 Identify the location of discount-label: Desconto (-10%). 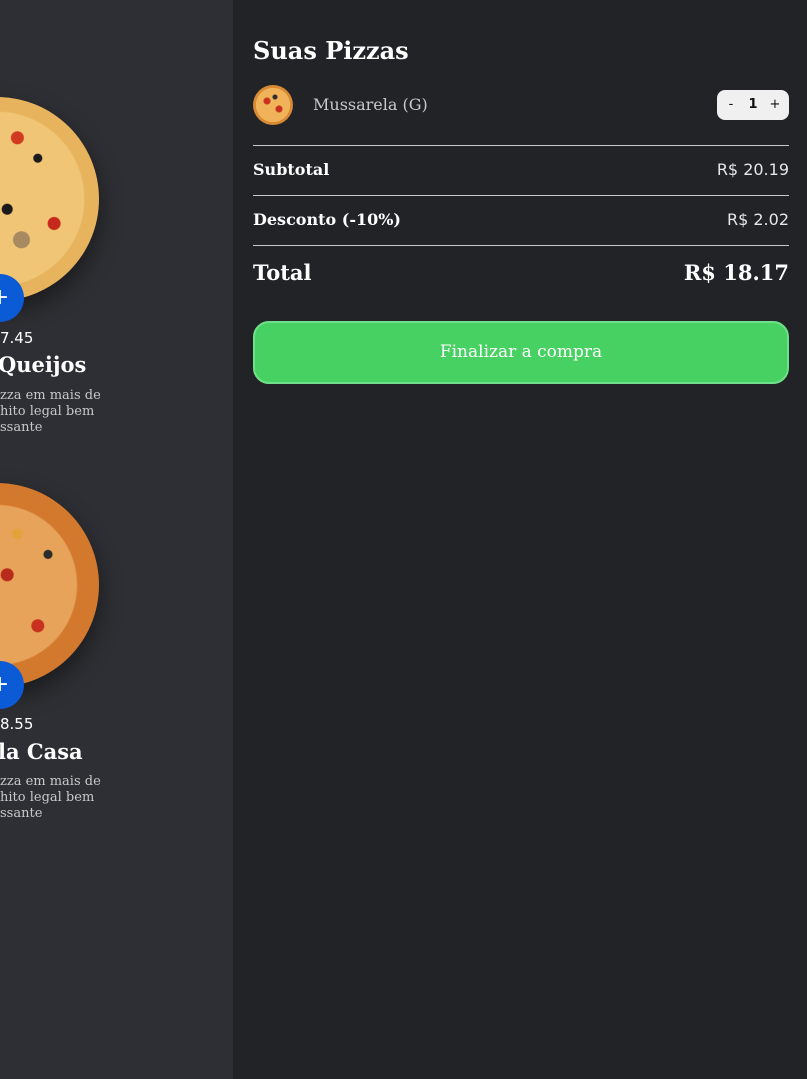
(327, 219).